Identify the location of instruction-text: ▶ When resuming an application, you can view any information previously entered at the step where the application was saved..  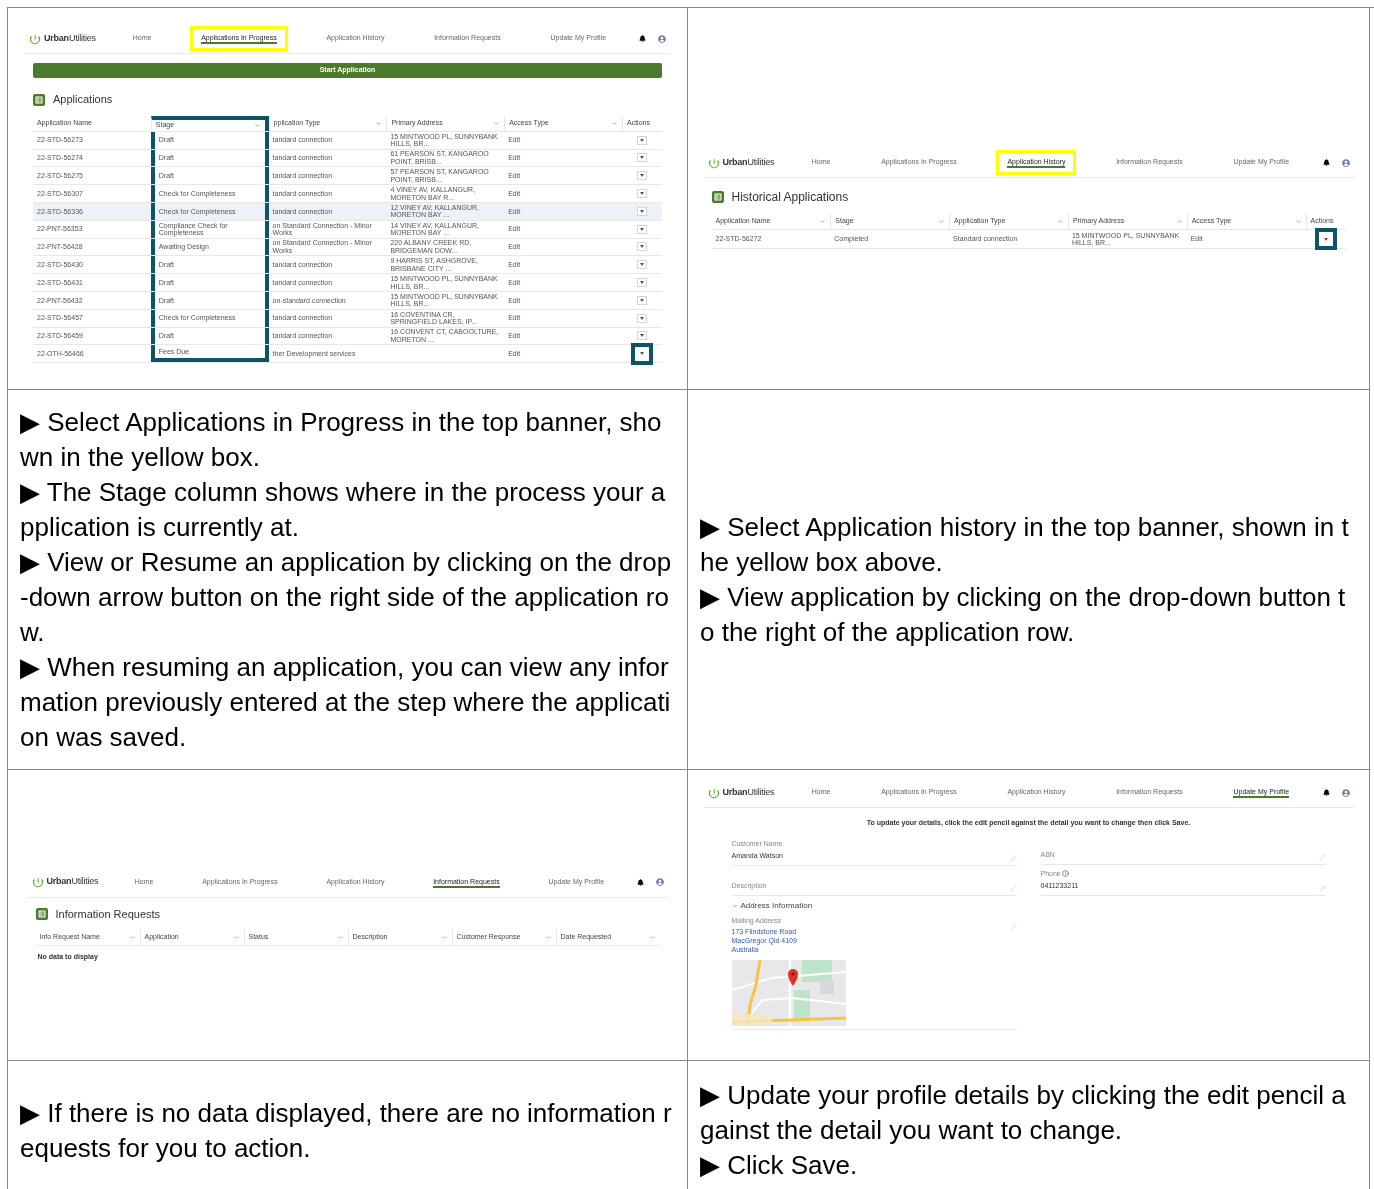
(346, 702).